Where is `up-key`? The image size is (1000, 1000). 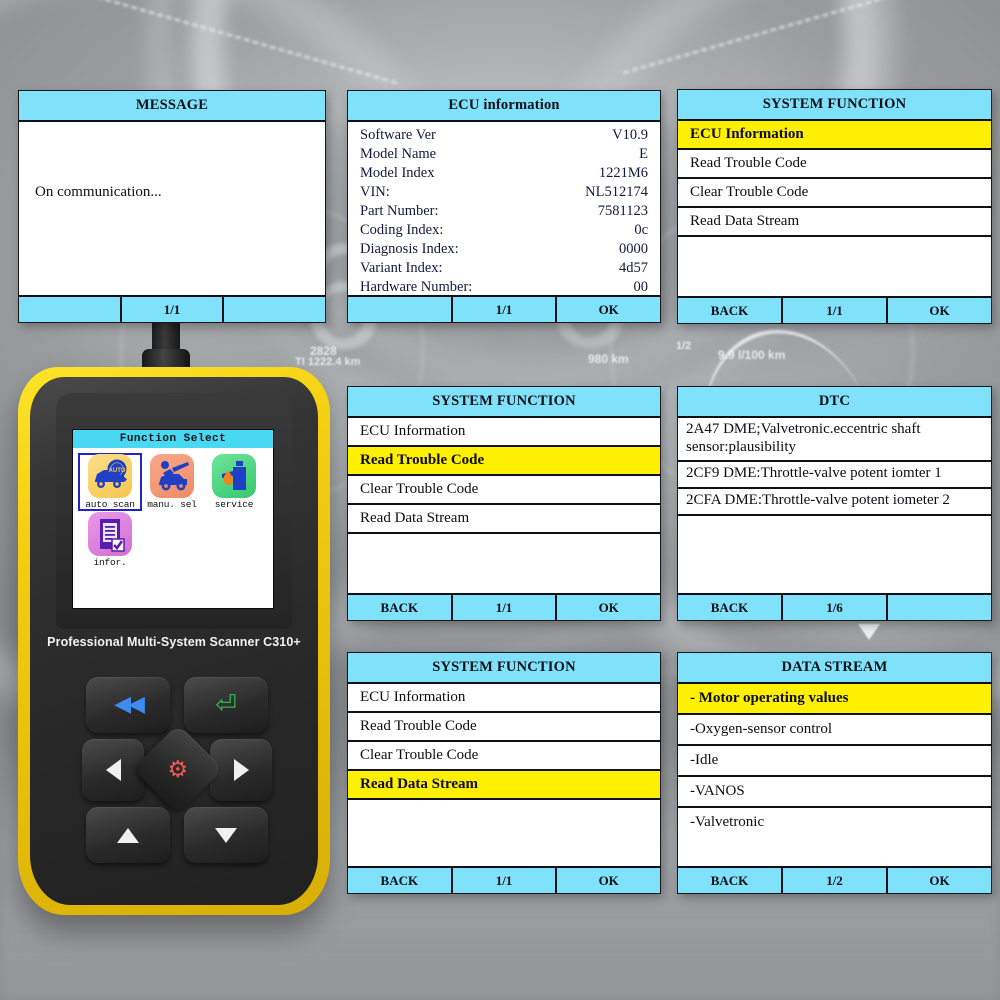 up-key is located at coordinates (128, 835).